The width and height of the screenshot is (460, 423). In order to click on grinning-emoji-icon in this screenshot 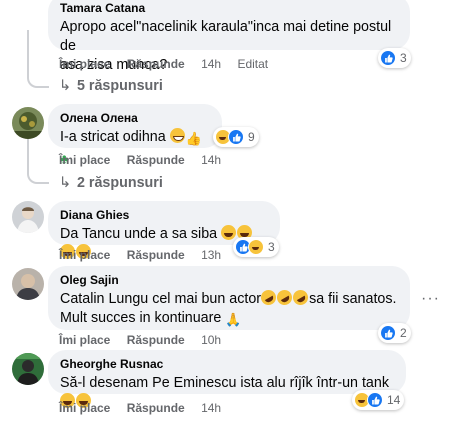, I will do `click(177, 135)`.